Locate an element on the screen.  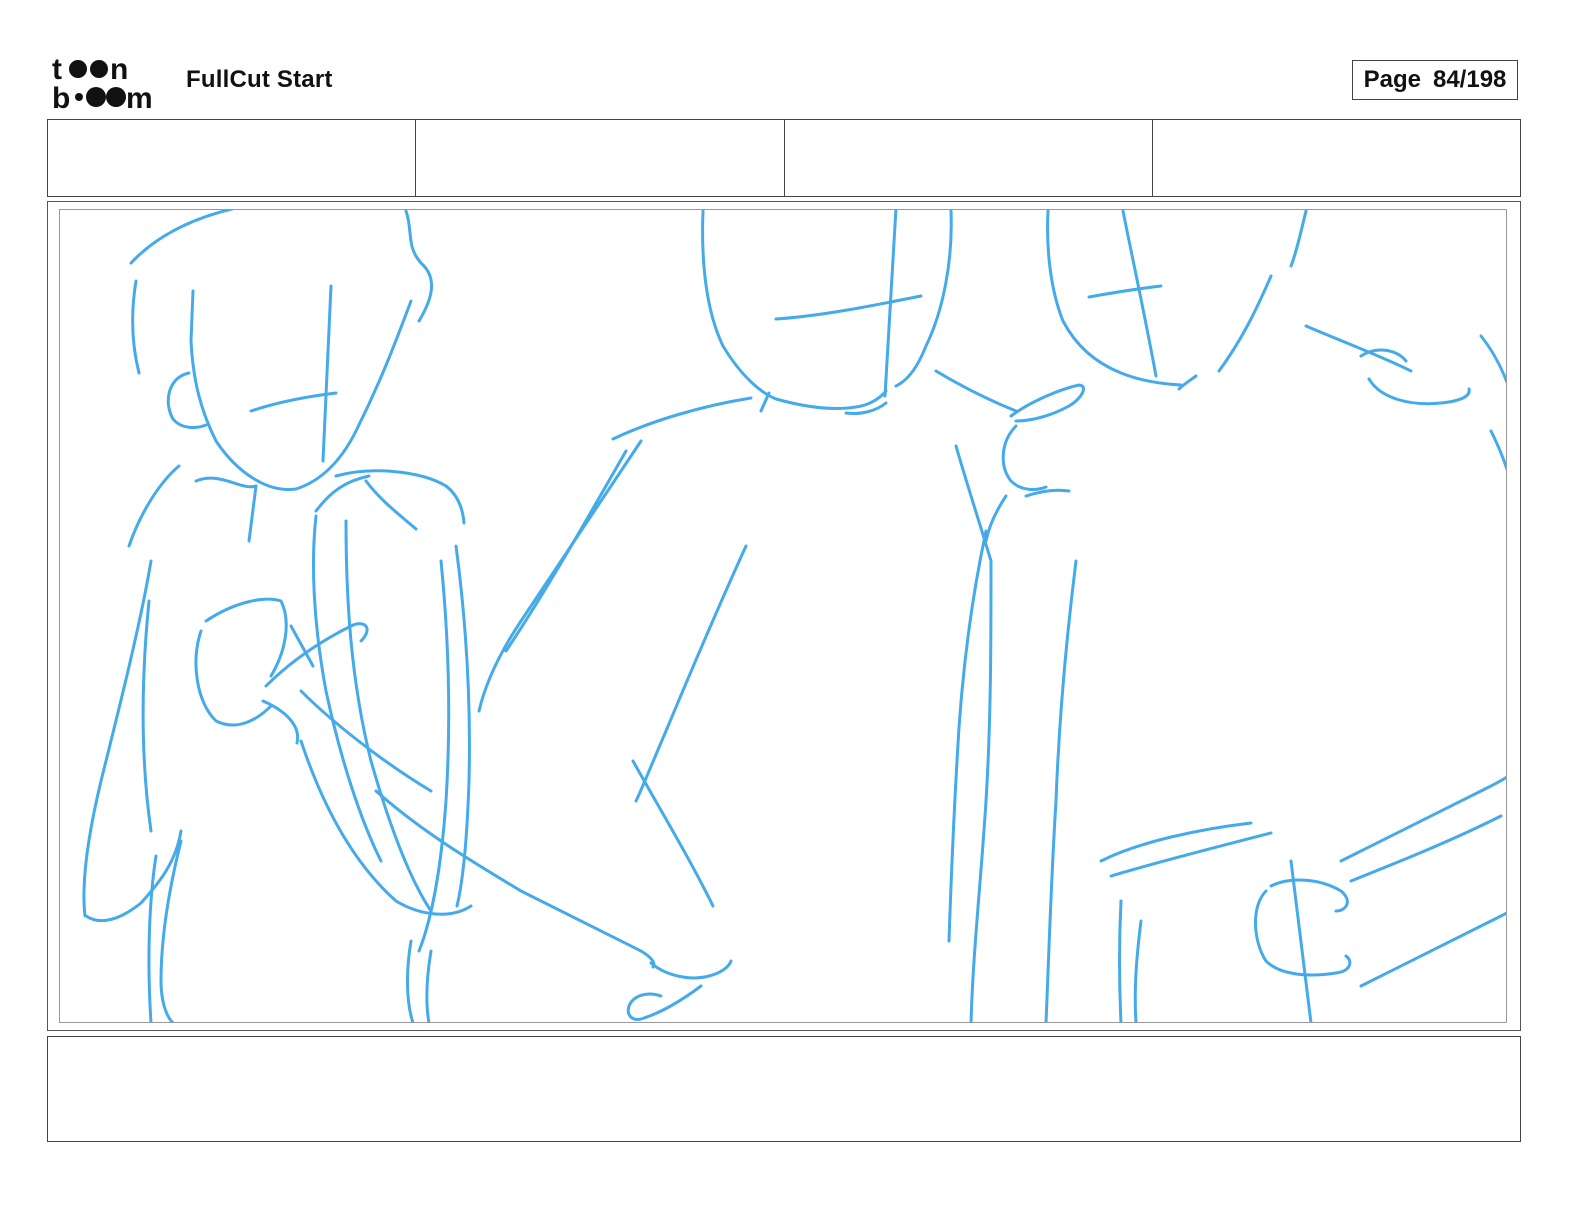
page-number: 84/198 is located at coordinates (1469, 79).